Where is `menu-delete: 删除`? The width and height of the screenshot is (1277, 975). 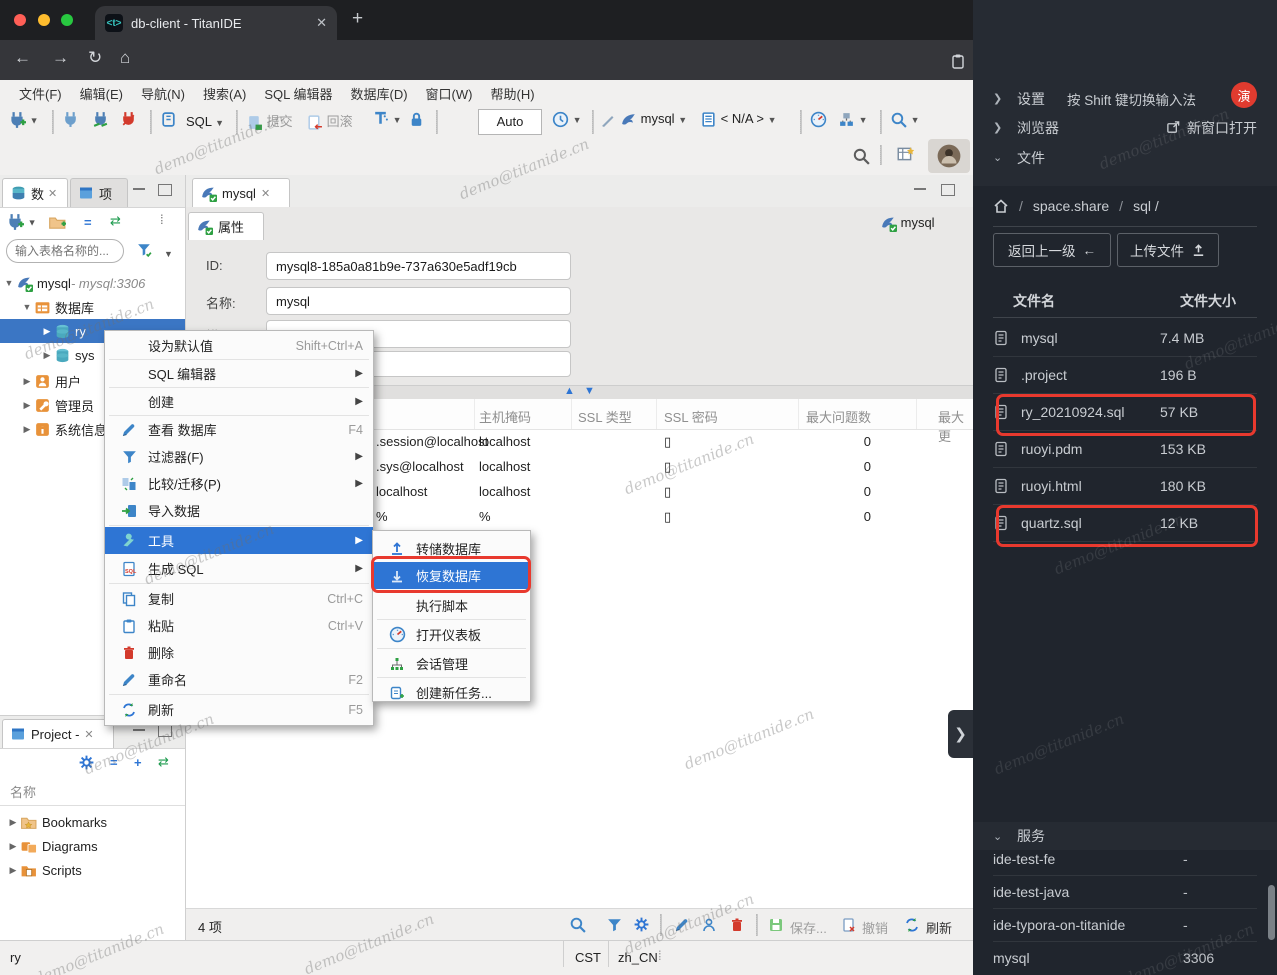
menu-delete: 删除 is located at coordinates (239, 652).